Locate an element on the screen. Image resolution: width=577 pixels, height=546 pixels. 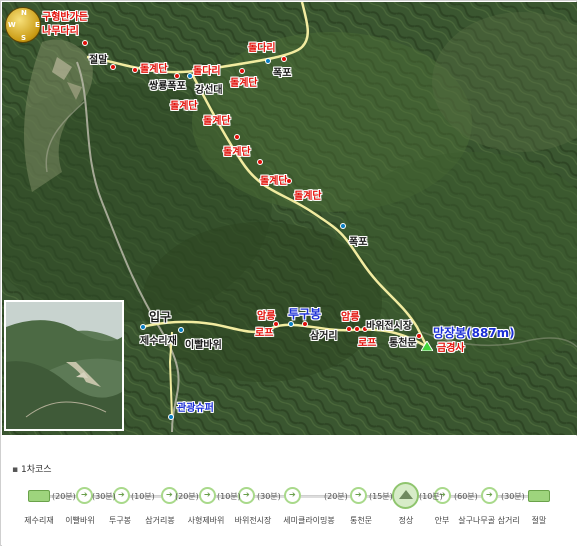
stop-label: 제수리재 is located at coordinates (39, 520).